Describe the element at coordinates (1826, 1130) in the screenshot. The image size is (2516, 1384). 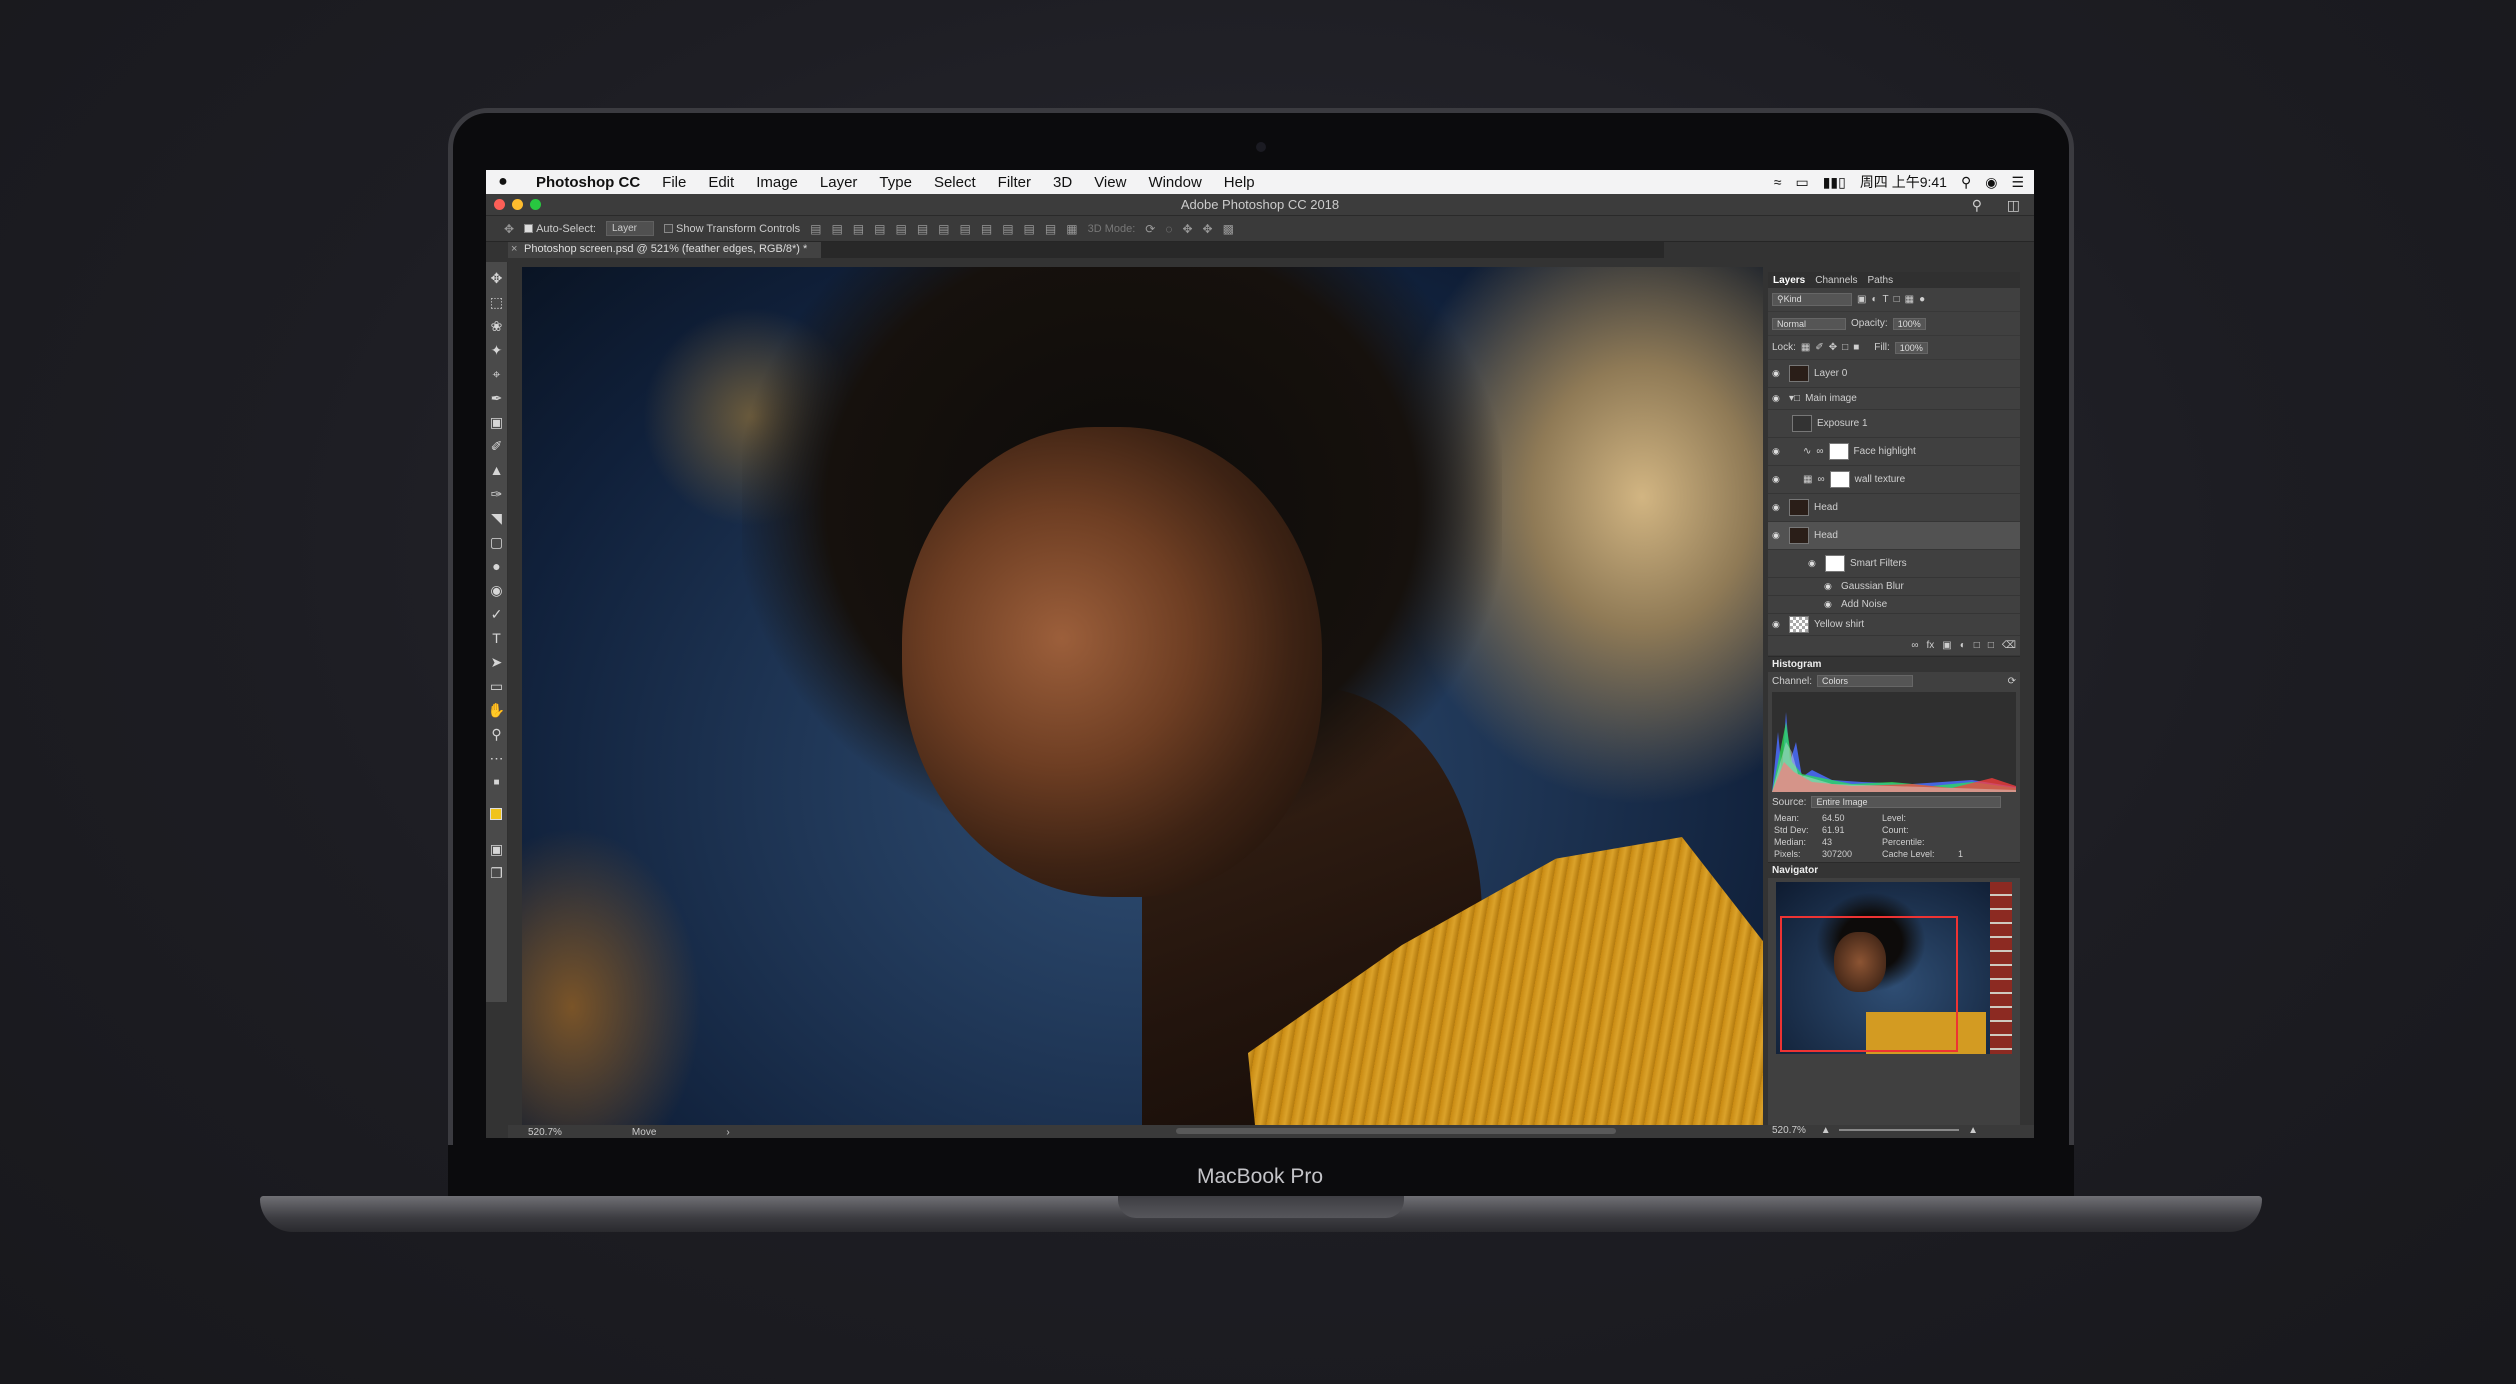
I see `zoom-out-icon: ▲` at that location.